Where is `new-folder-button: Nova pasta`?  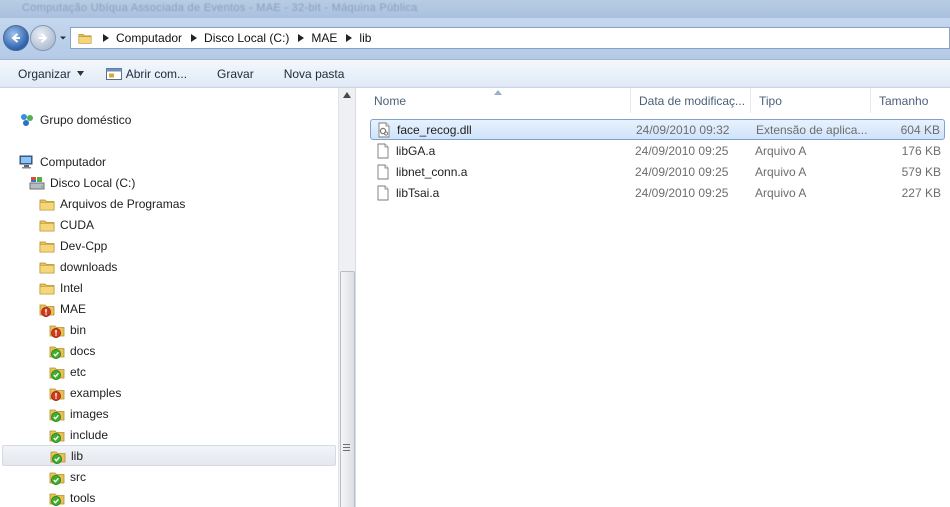 new-folder-button: Nova pasta is located at coordinates (314, 73).